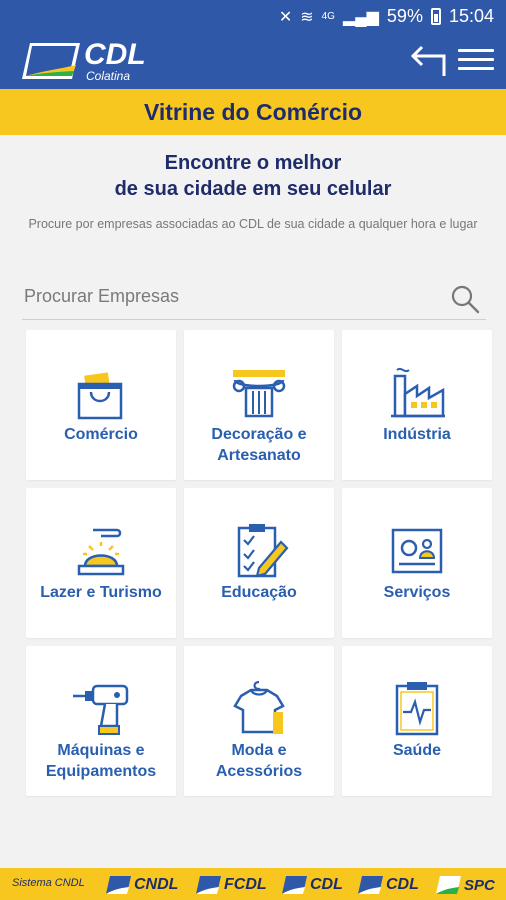 This screenshot has height=900, width=506. Describe the element at coordinates (328, 16) in the screenshot. I see `network-type: 4G` at that location.